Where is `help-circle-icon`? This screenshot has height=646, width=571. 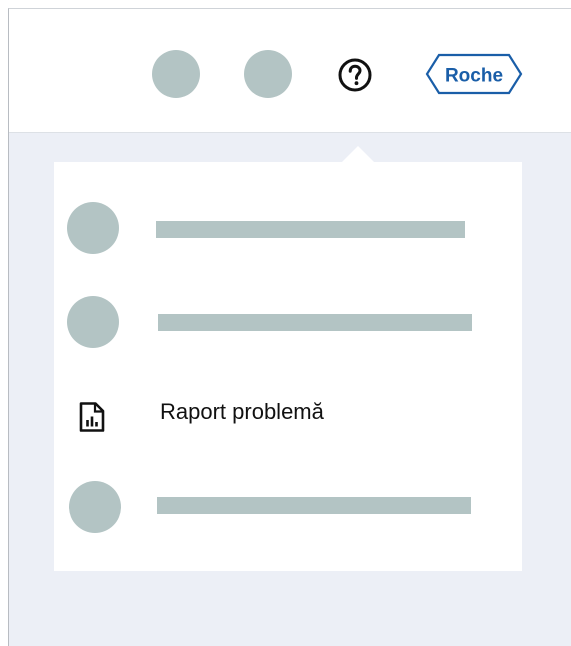
help-circle-icon is located at coordinates (355, 75).